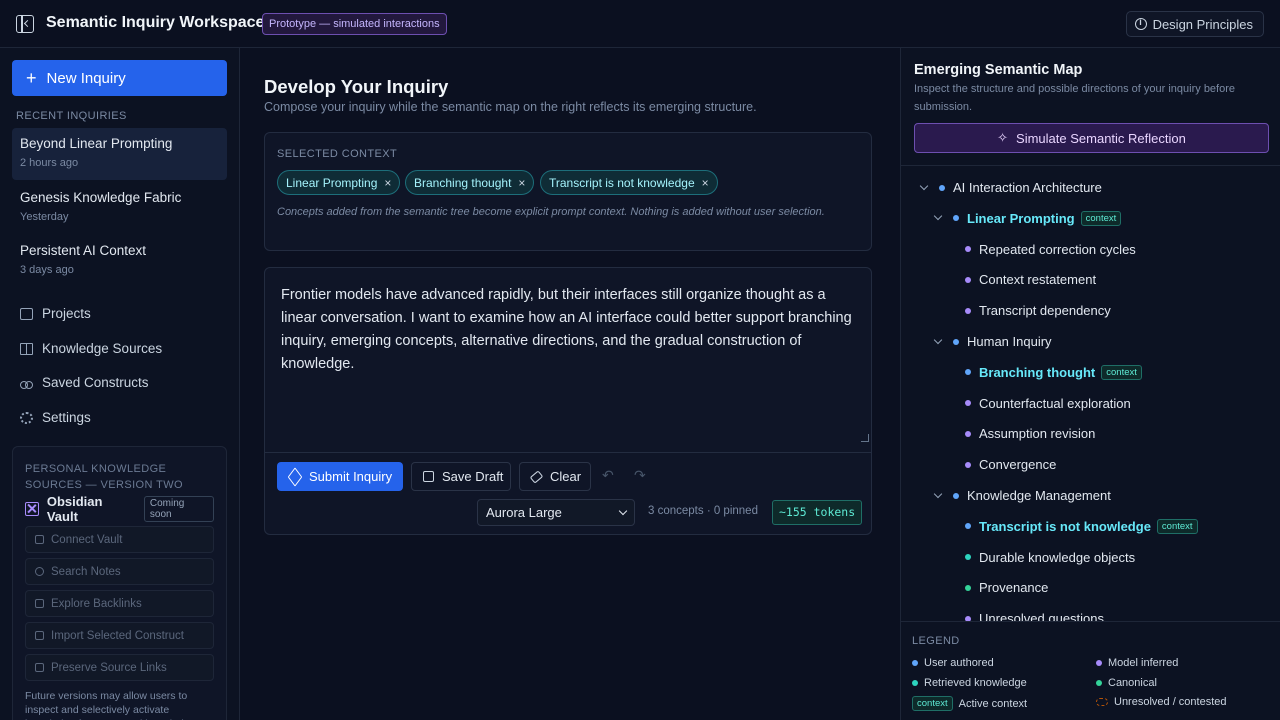 The height and width of the screenshot is (720, 1280). Describe the element at coordinates (119, 667) in the screenshot. I see `preserve-links-button: Preserve Source Links` at that location.